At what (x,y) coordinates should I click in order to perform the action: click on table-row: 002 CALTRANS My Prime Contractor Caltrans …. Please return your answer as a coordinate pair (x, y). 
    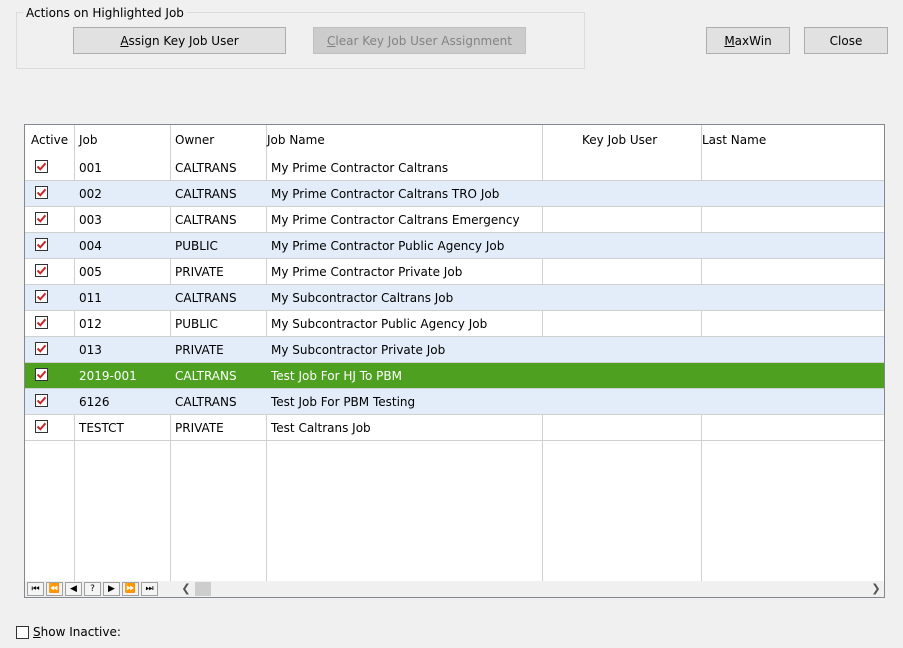
    Looking at the image, I should click on (454, 194).